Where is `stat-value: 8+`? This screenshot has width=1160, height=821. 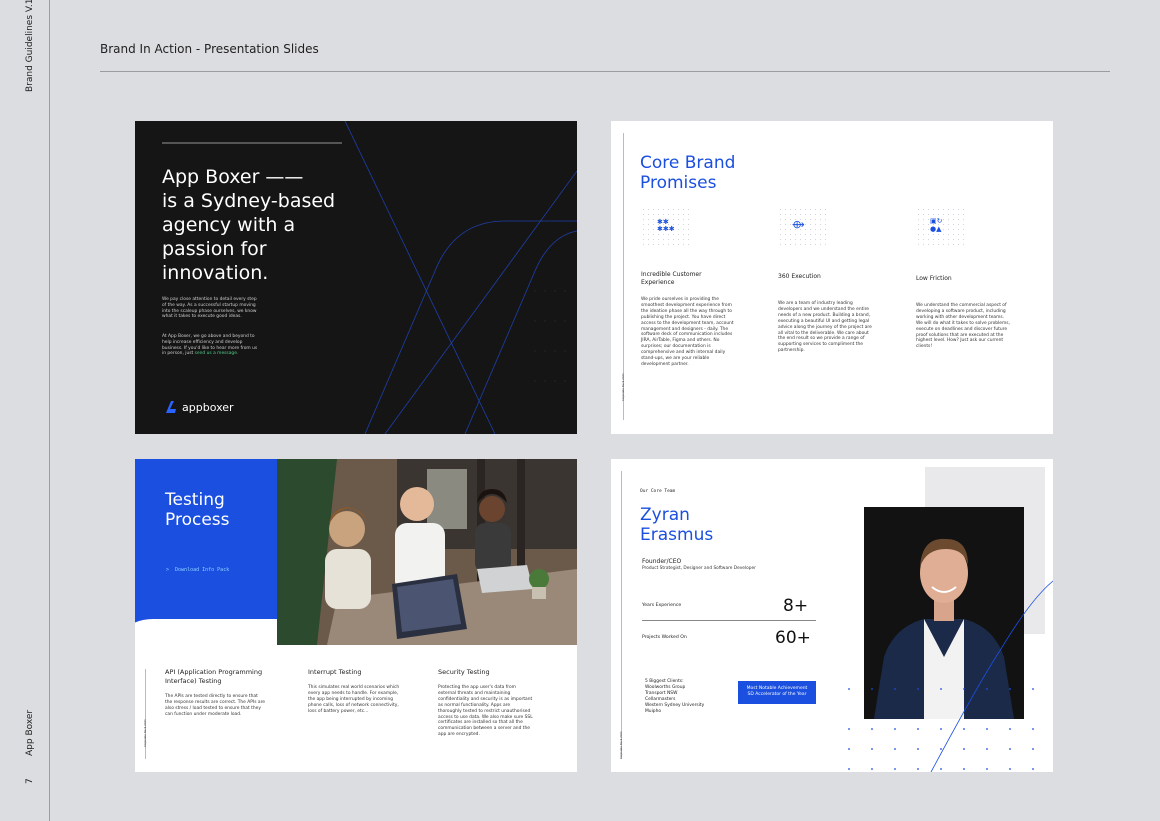 stat-value: 8+ is located at coordinates (796, 606).